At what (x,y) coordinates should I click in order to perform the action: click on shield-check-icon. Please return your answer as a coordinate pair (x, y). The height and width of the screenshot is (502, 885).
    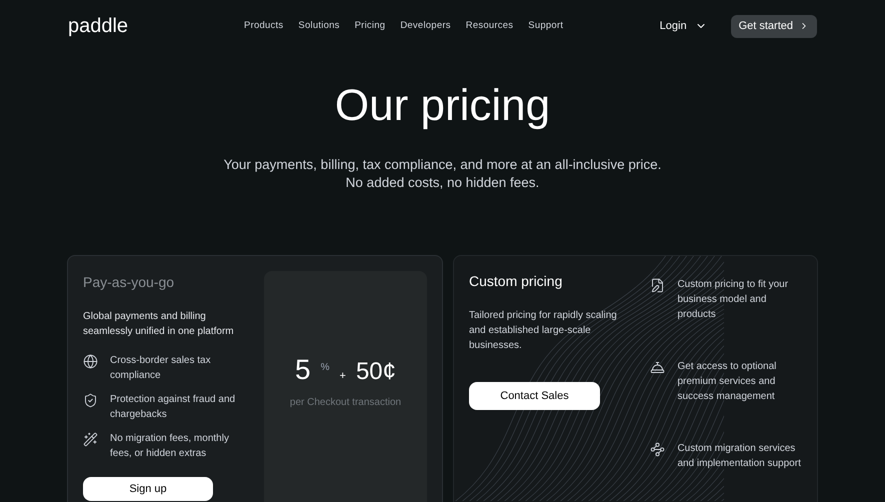
    Looking at the image, I should click on (90, 400).